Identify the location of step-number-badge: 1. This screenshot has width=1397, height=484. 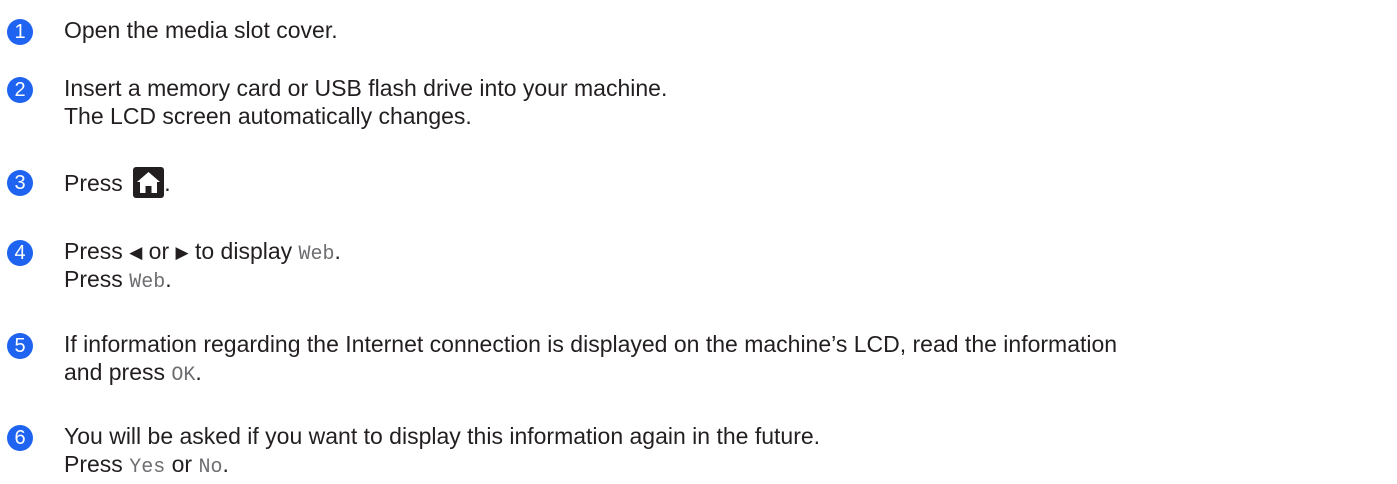
(20, 32).